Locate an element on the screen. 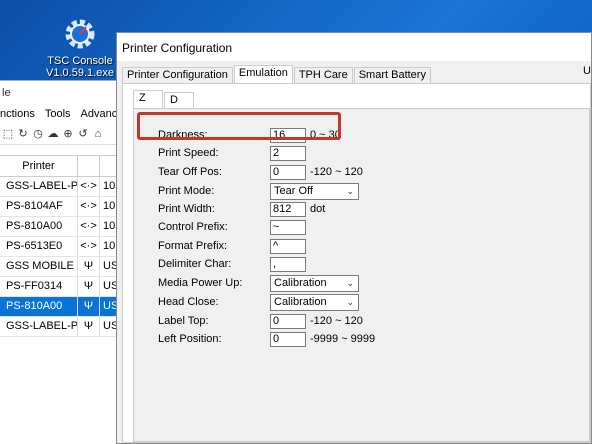 This screenshot has height=444, width=592. table-row: PS-810A00 Ψ US is located at coordinates (60, 307).